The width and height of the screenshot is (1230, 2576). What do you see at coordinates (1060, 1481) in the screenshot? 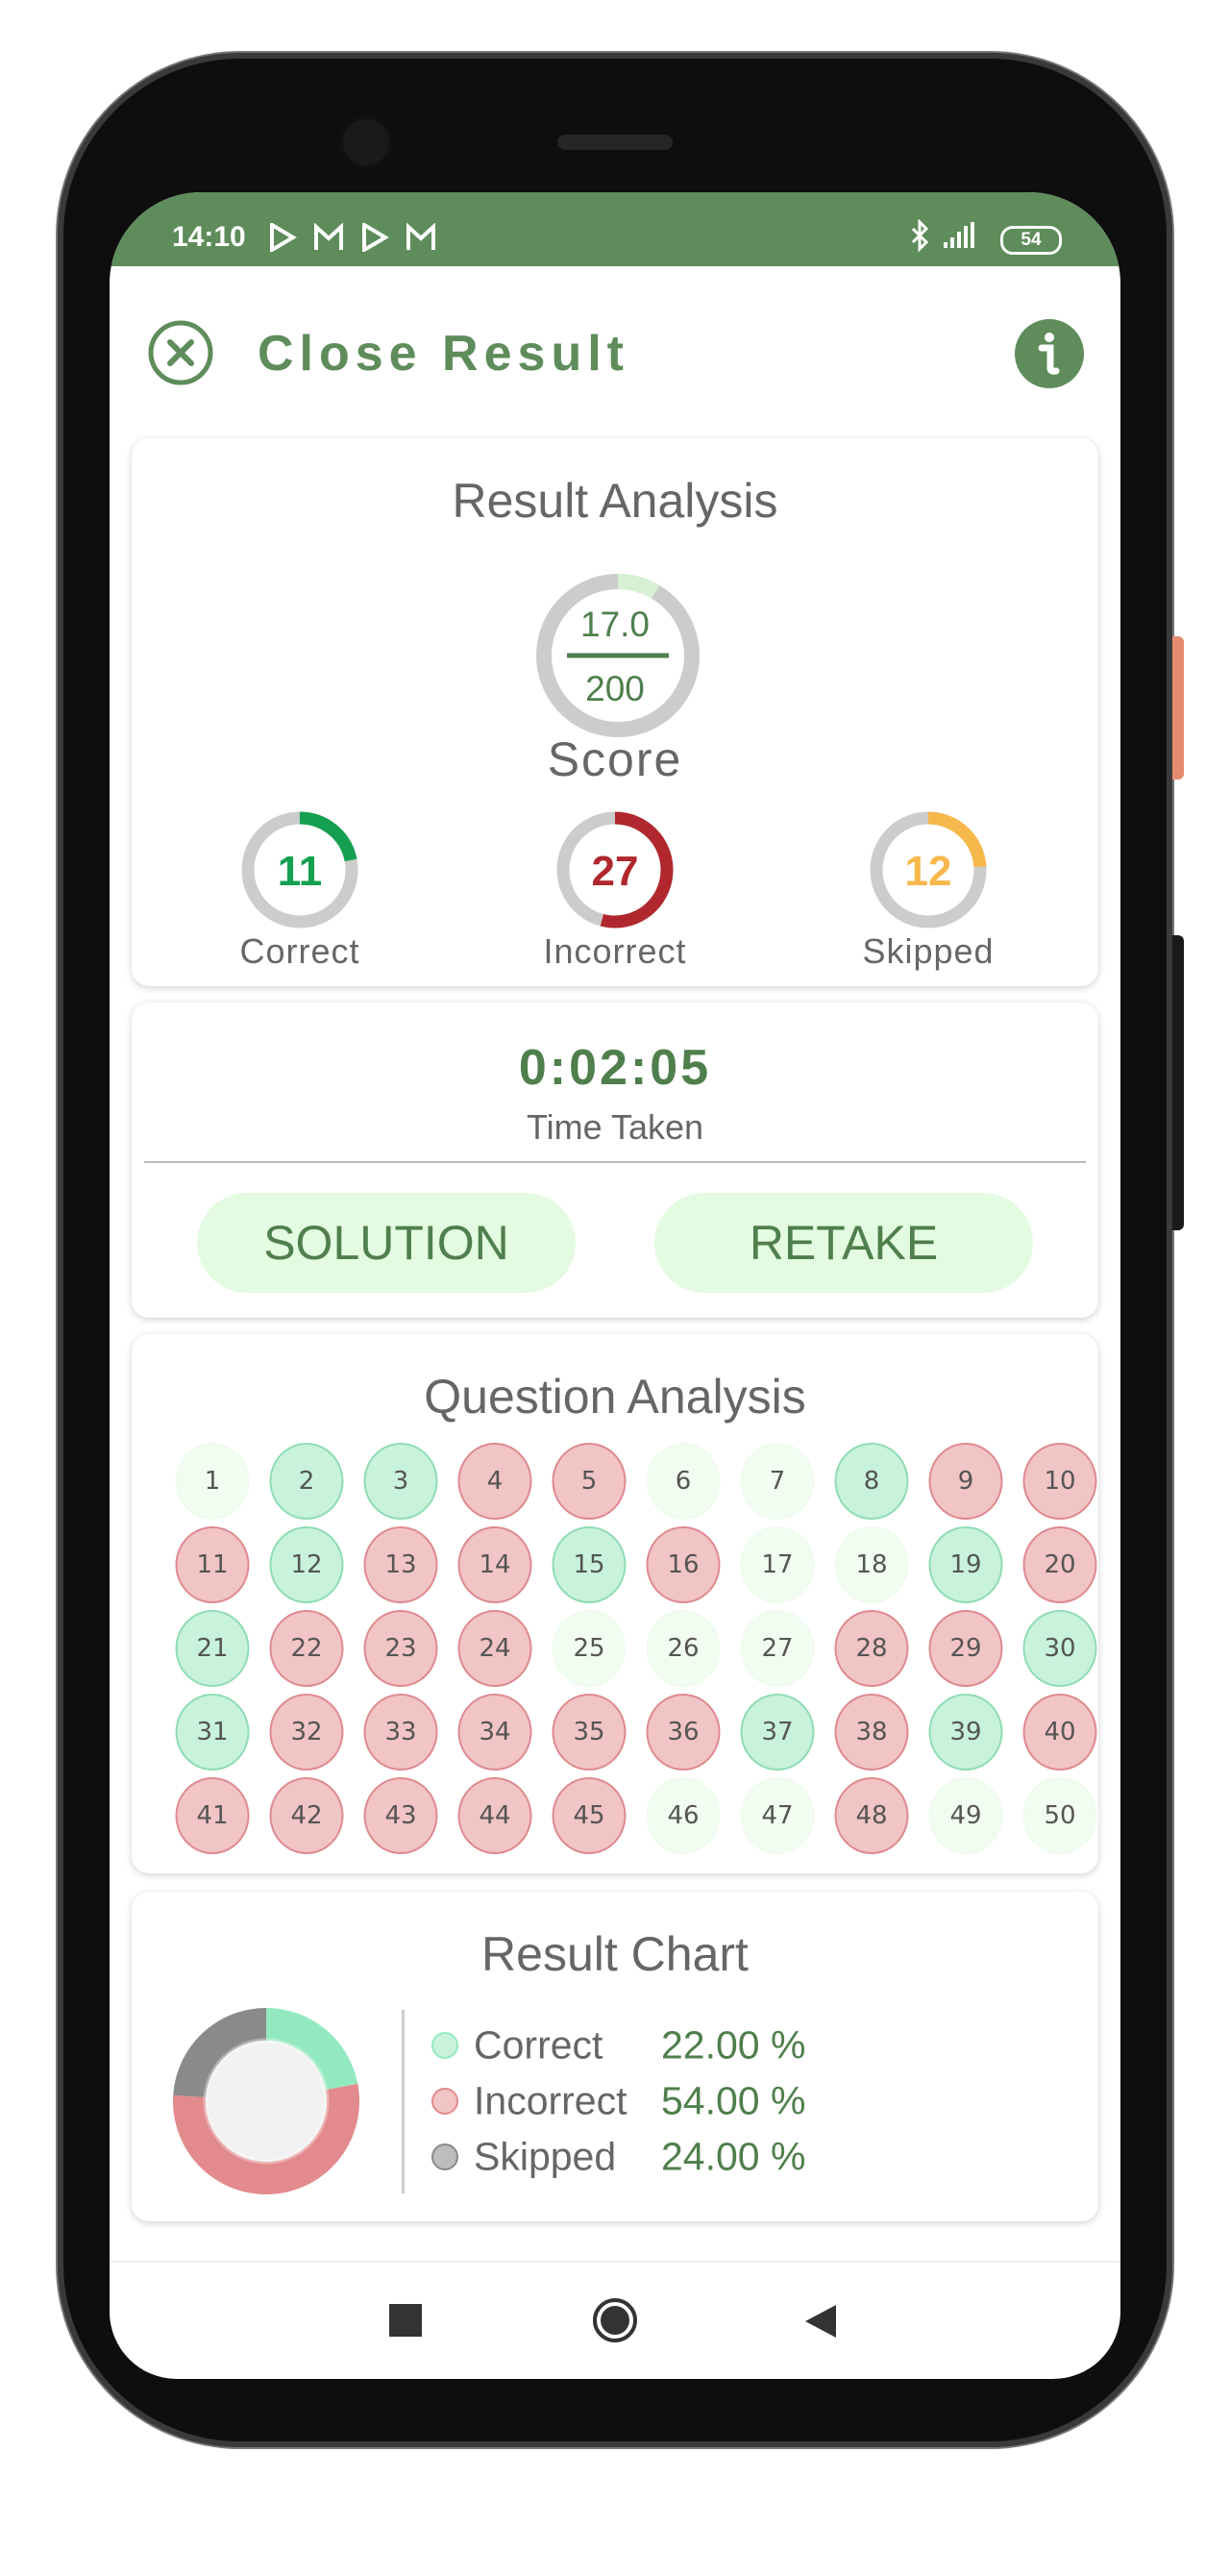
I see `question-bubble-incorrect: 10` at bounding box center [1060, 1481].